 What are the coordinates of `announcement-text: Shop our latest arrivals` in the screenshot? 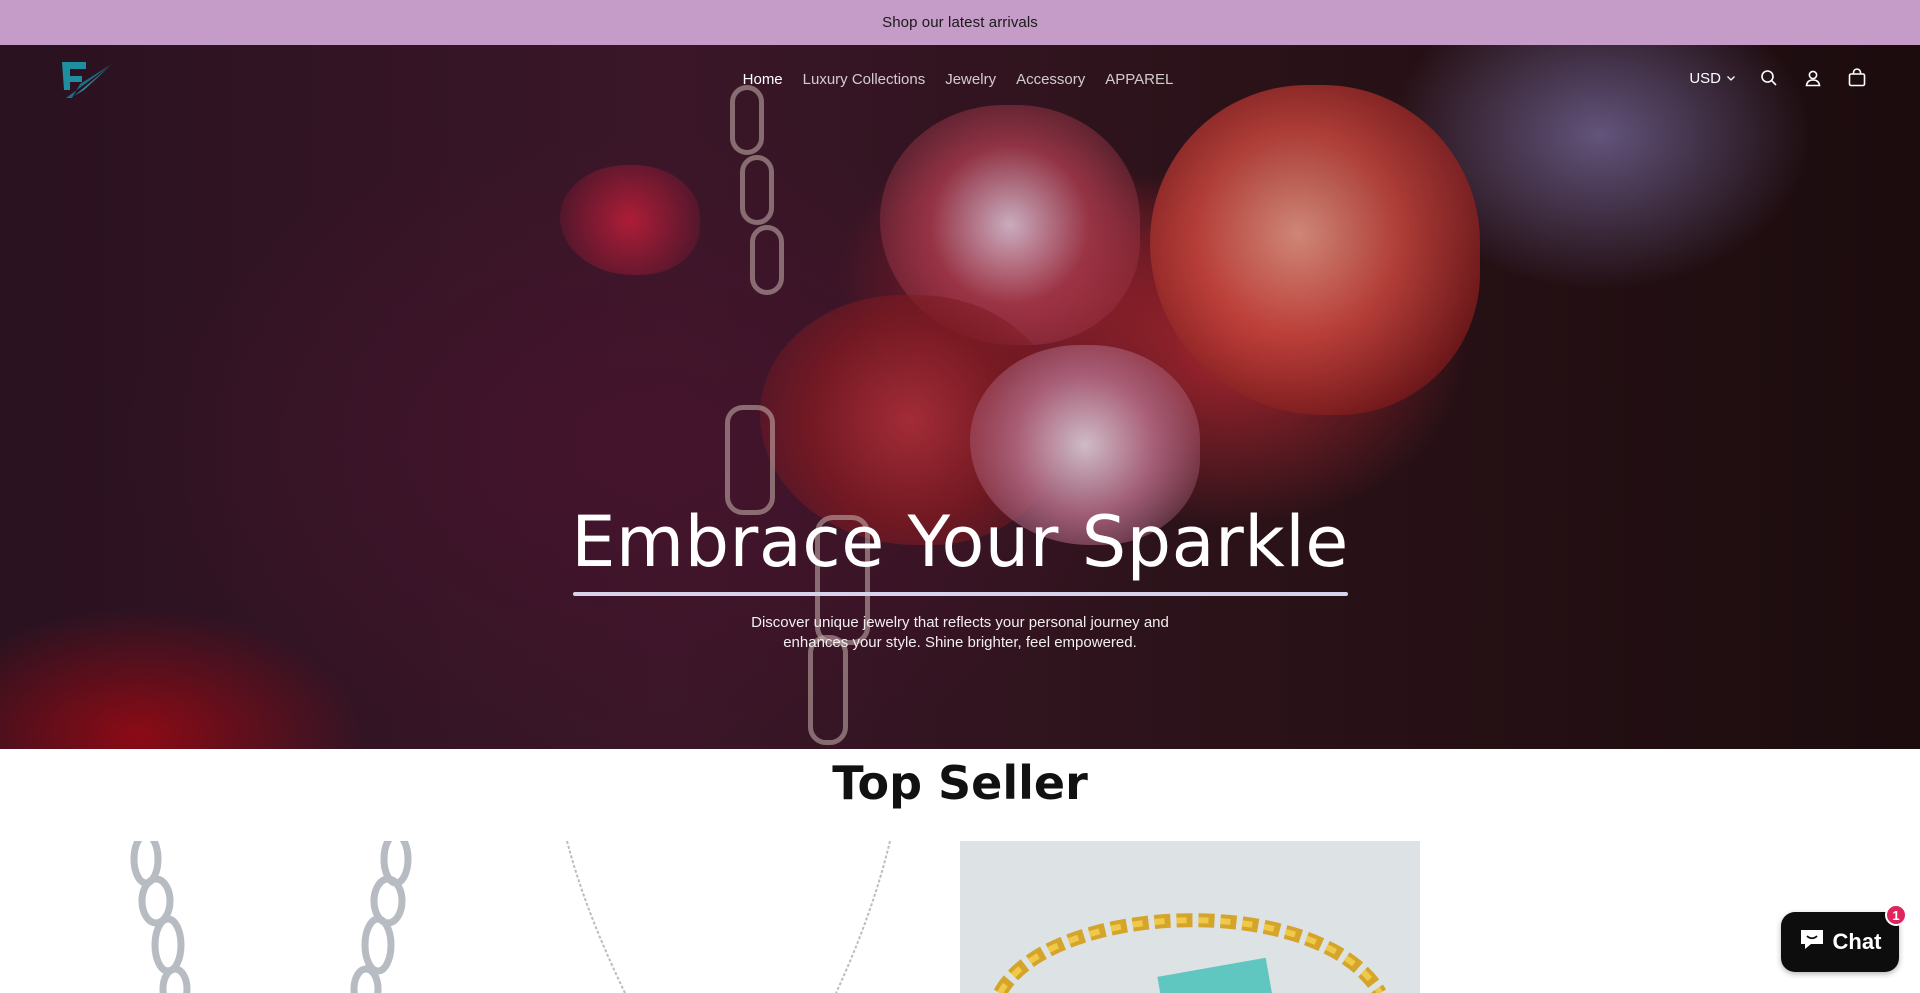 It's located at (960, 22).